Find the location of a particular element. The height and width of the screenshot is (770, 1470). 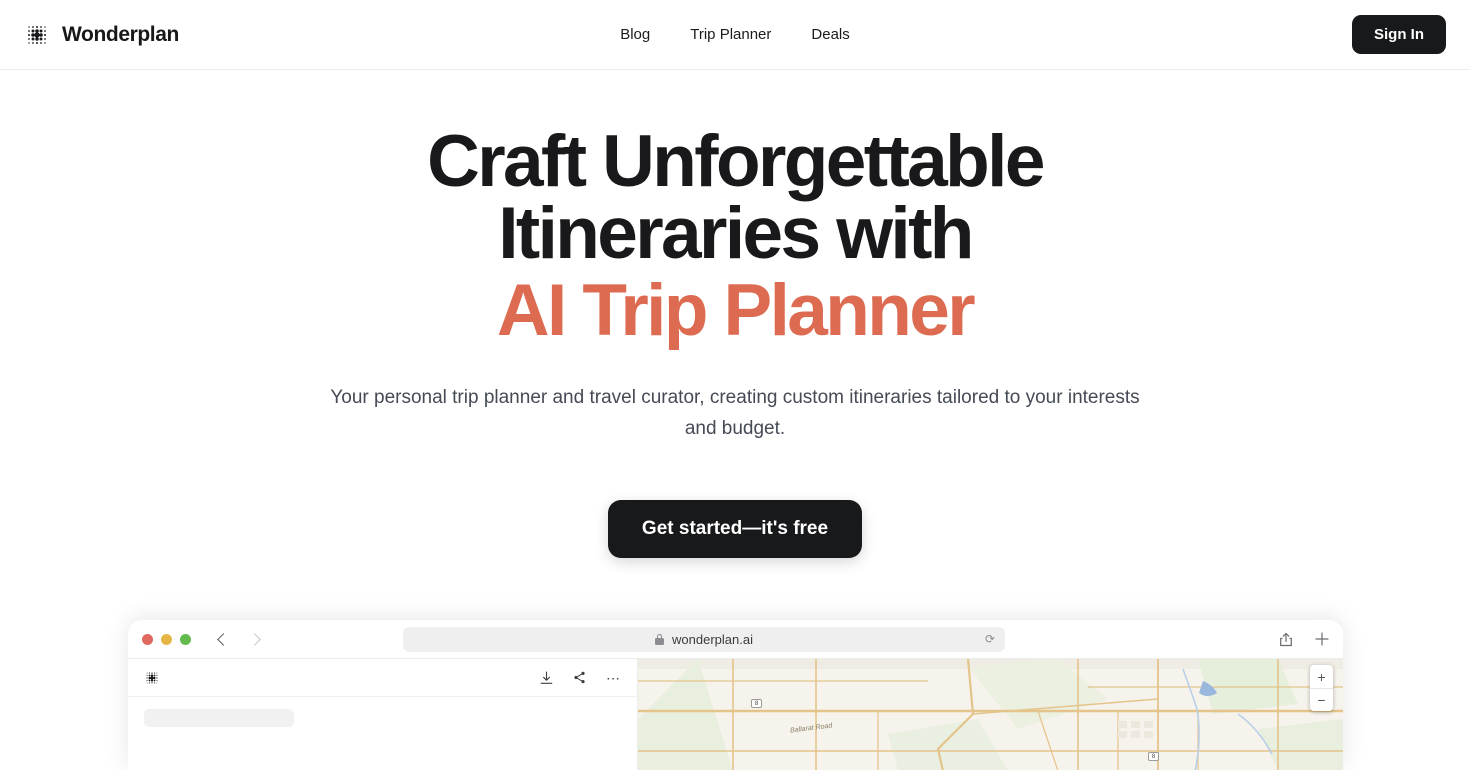

brand: Wonderplan is located at coordinates (101, 35).